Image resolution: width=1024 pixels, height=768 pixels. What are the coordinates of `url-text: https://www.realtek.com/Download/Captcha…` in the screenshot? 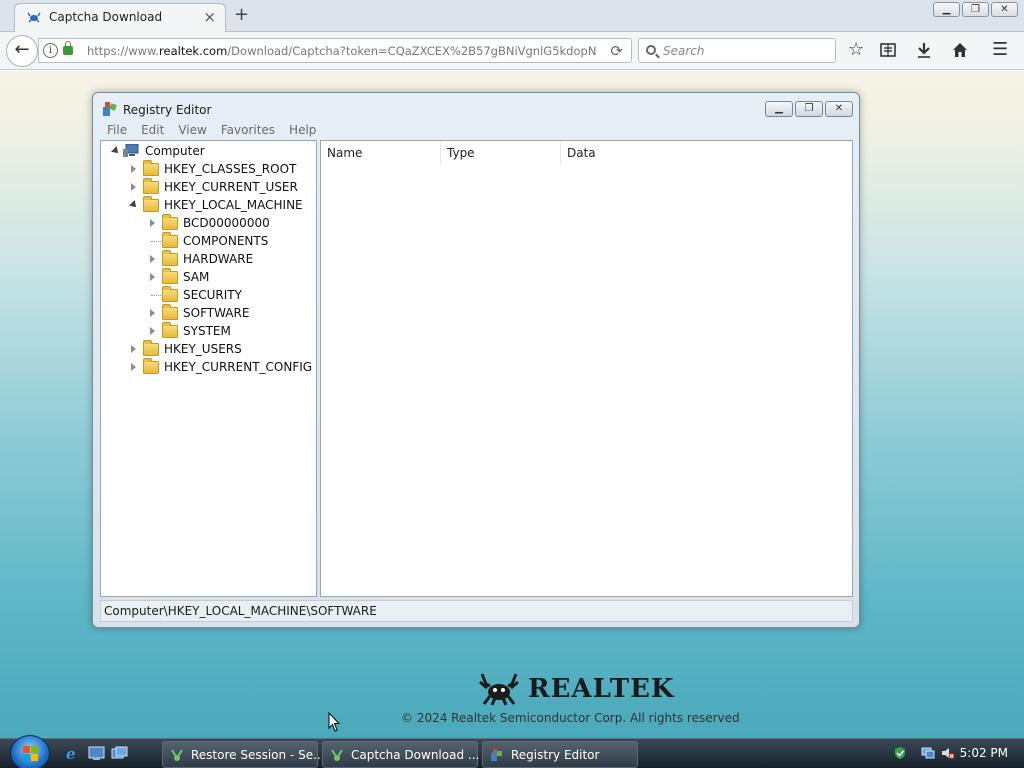 It's located at (342, 51).